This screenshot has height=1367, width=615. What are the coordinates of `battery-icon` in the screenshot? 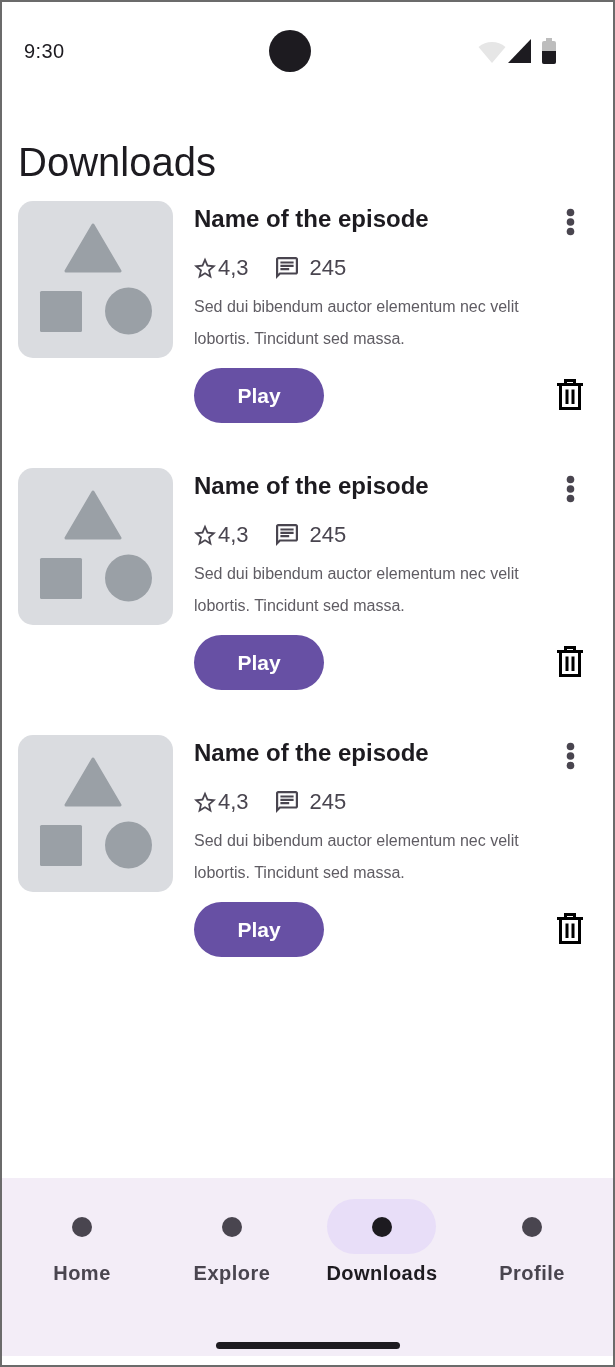 It's located at (549, 51).